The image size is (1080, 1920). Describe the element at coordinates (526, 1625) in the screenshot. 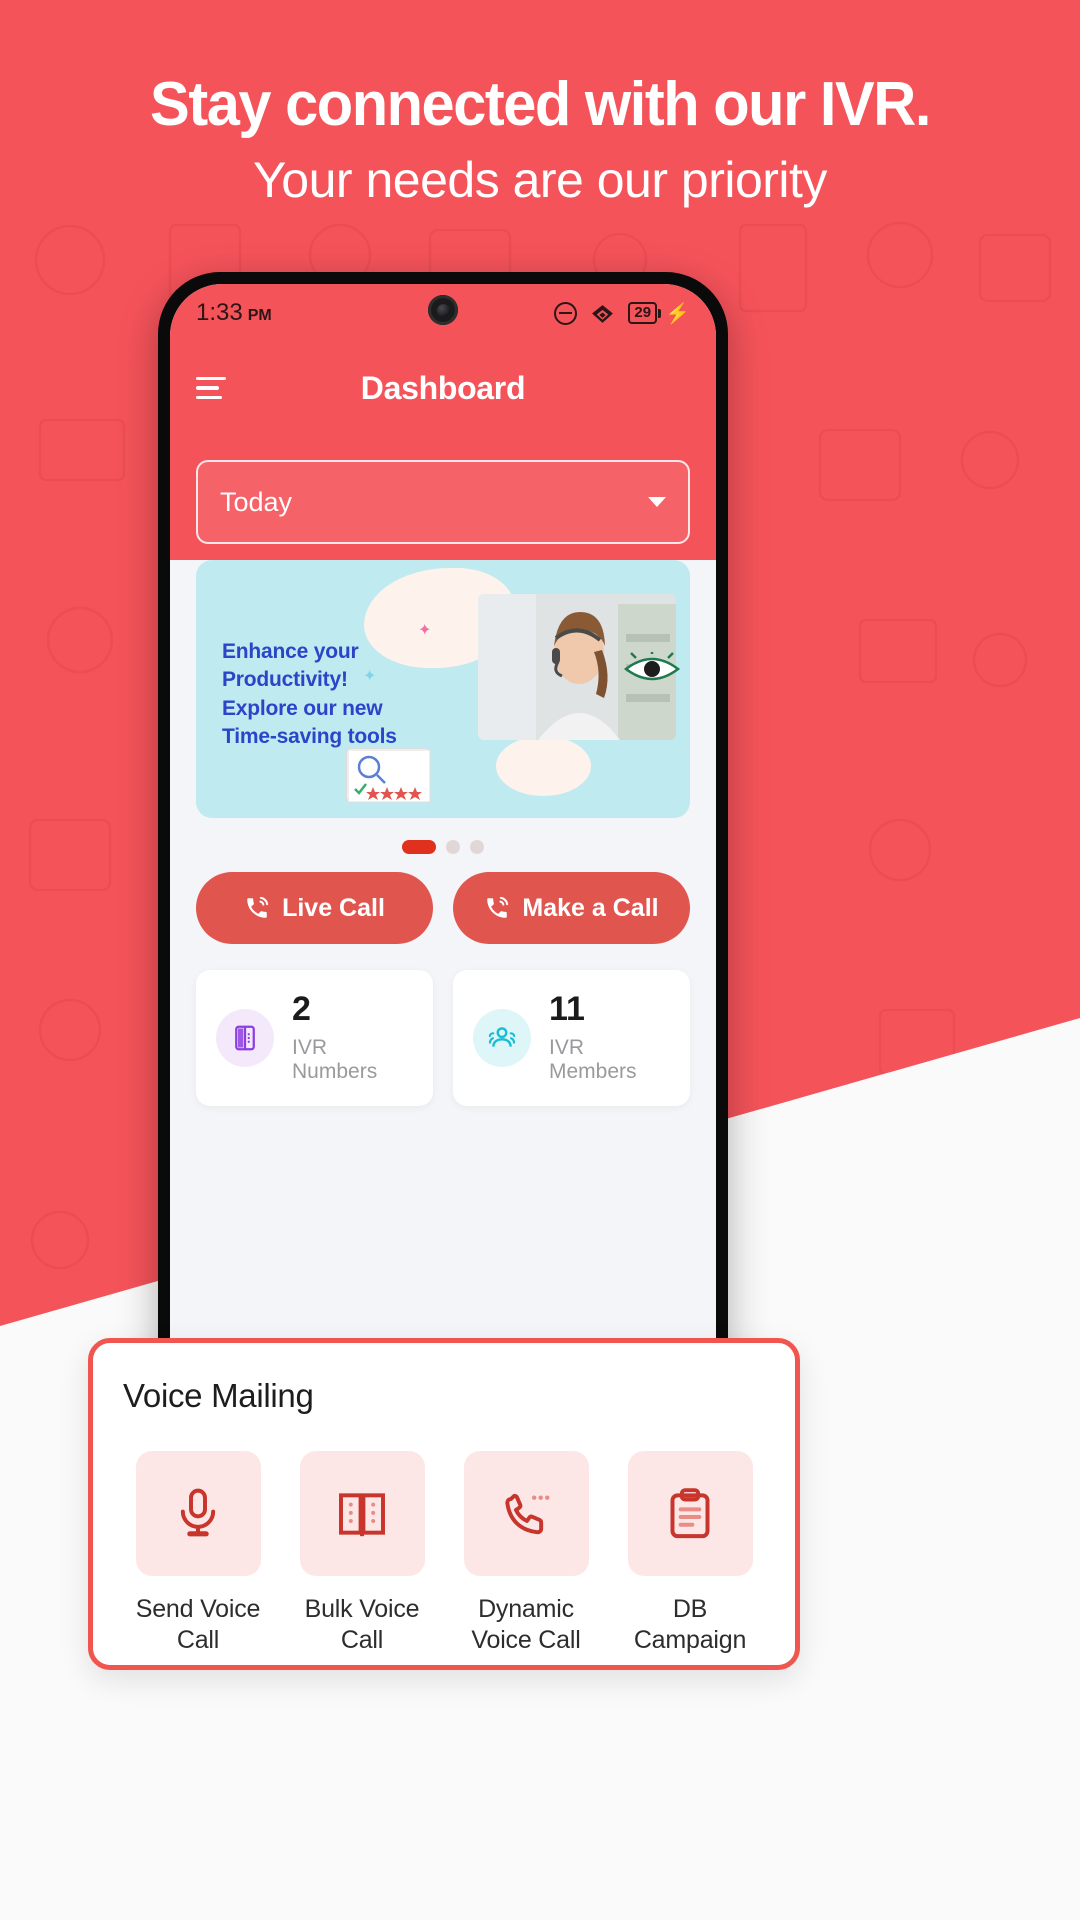

I see `voice-item-label: Dynamic Voice Call` at that location.